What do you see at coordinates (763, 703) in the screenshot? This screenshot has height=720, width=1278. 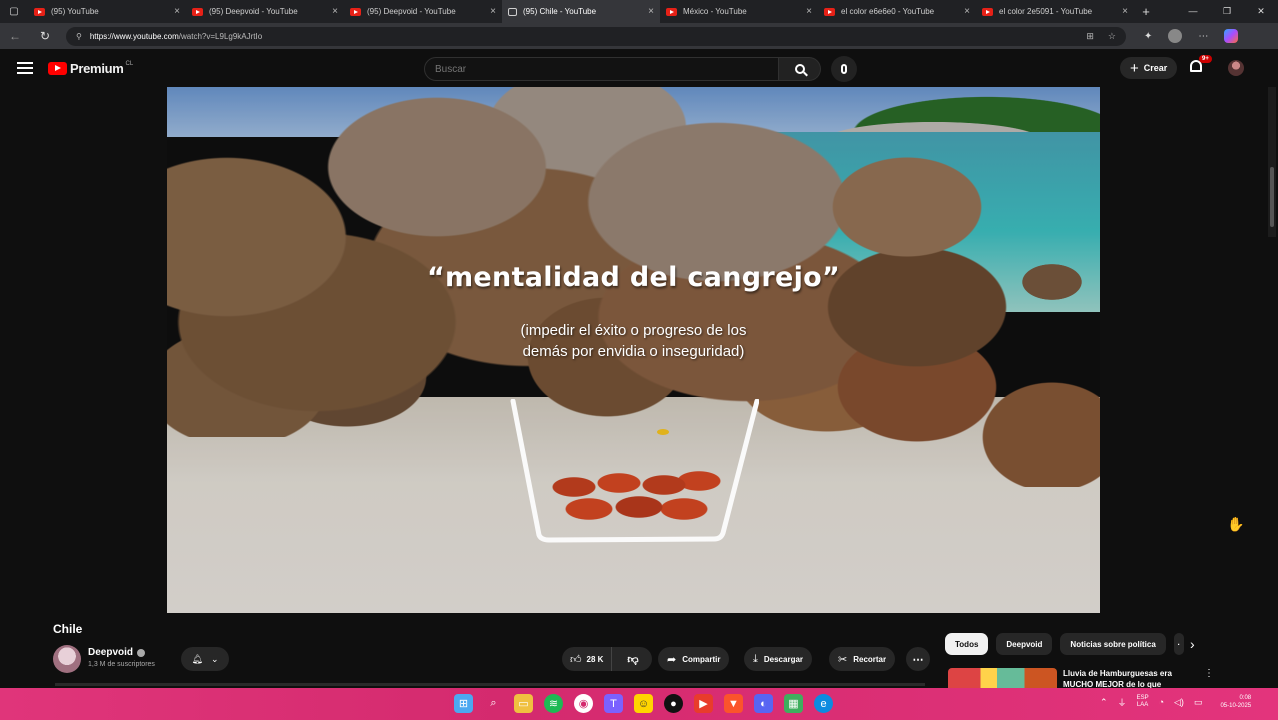 I see `discord-icon: ◐` at bounding box center [763, 703].